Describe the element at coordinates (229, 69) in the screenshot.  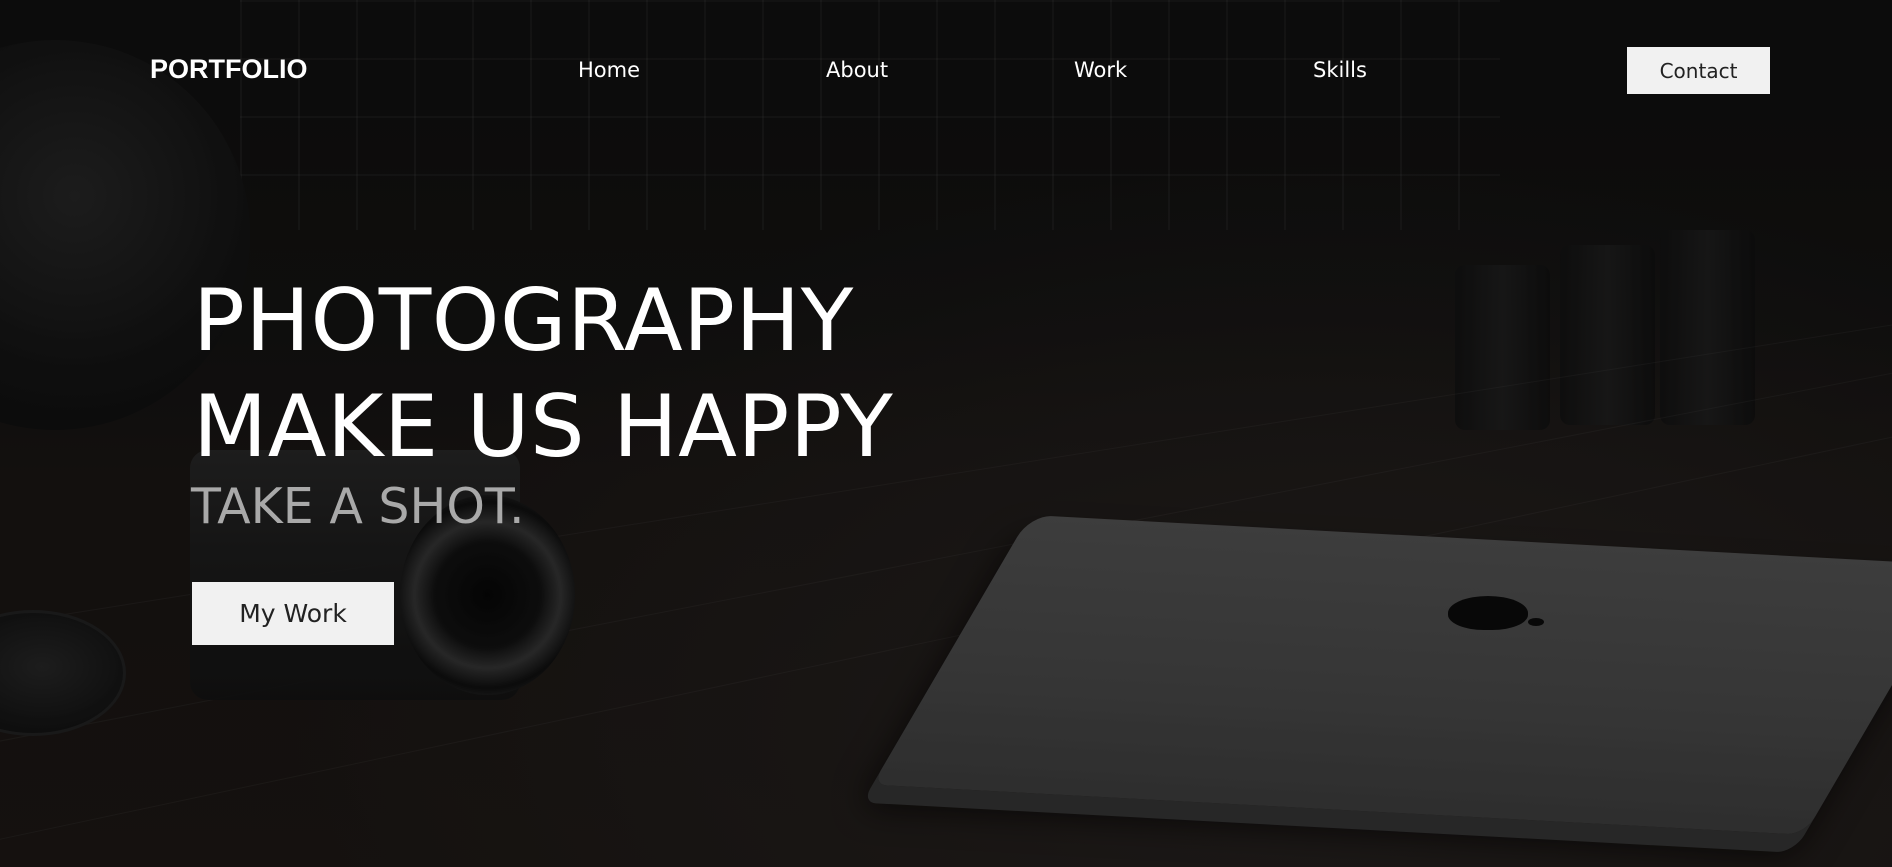
I see `site-logo: PORTFOLIO` at that location.